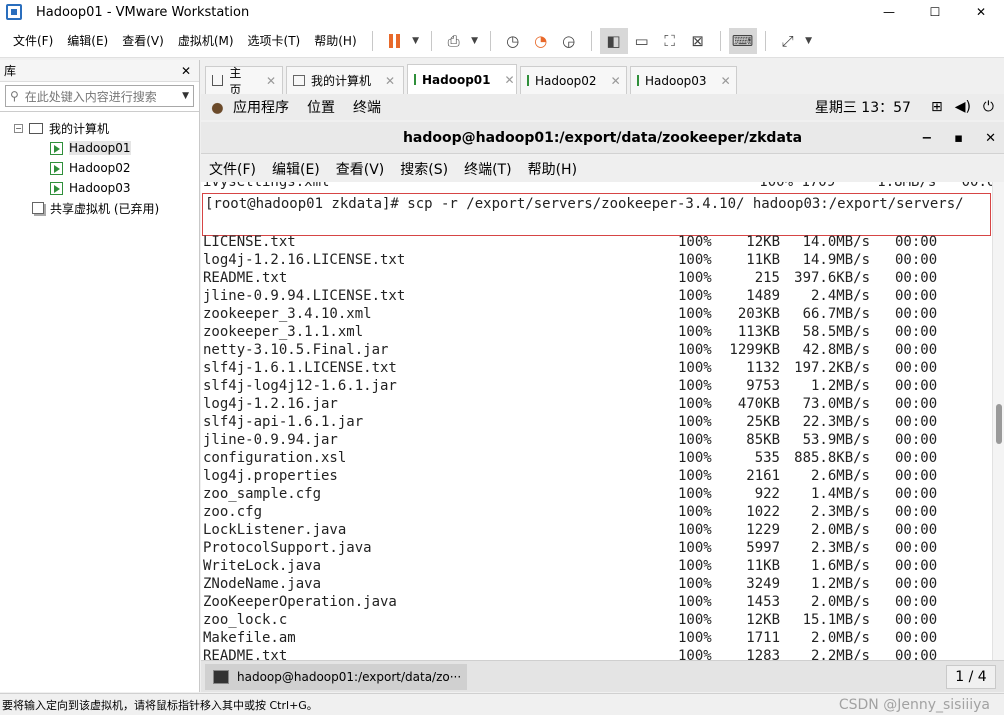  I want to click on taskbar-terminal-item: hadoop@hadoop01:/export/data/zo···, so click(336, 677).